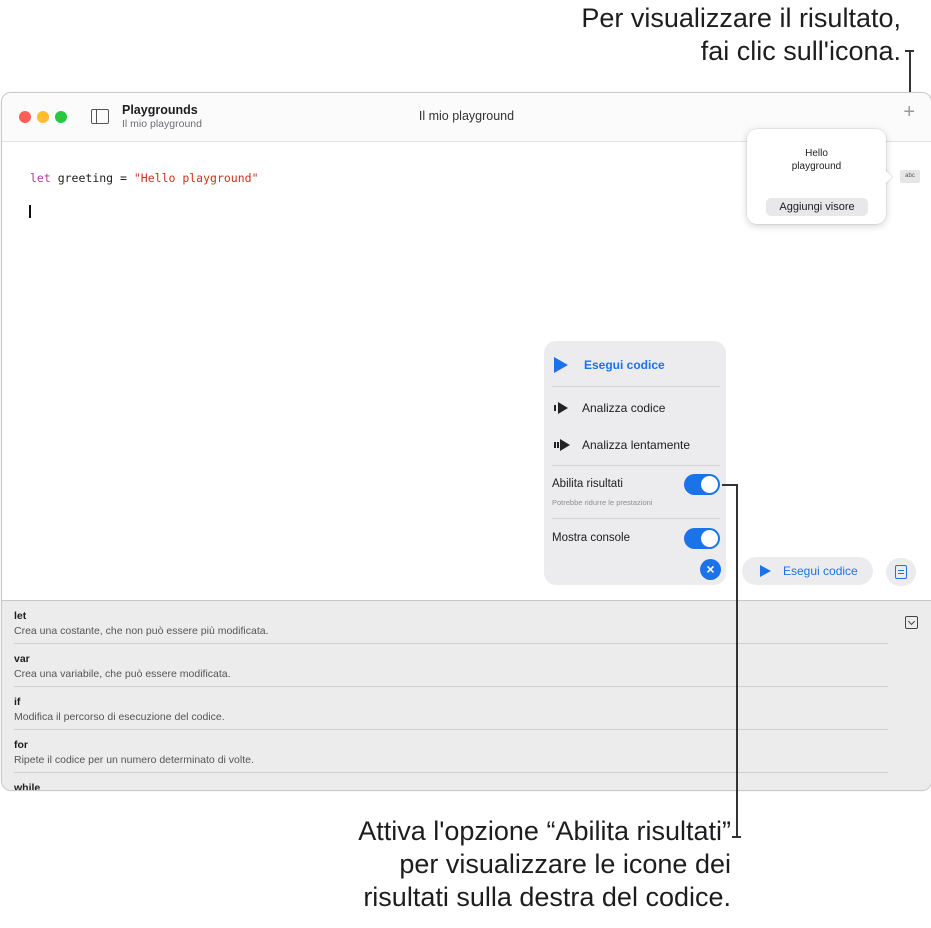  What do you see at coordinates (27, 786) in the screenshot?
I see `shortcut-title: while` at bounding box center [27, 786].